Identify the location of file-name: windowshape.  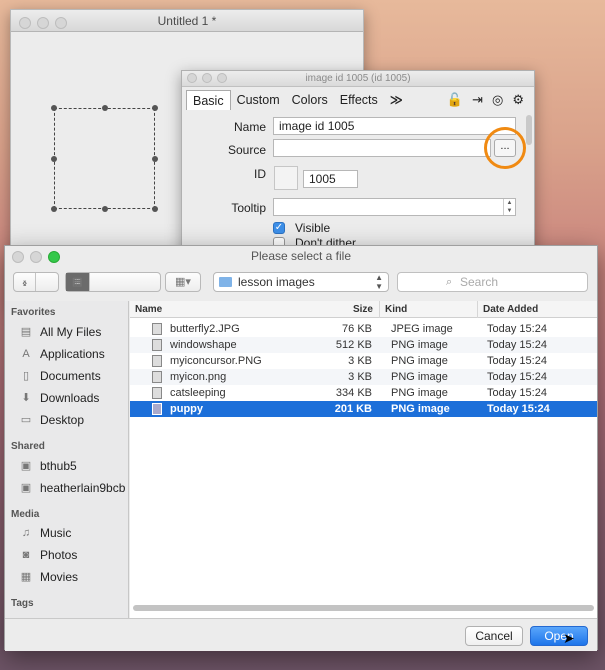
(203, 345).